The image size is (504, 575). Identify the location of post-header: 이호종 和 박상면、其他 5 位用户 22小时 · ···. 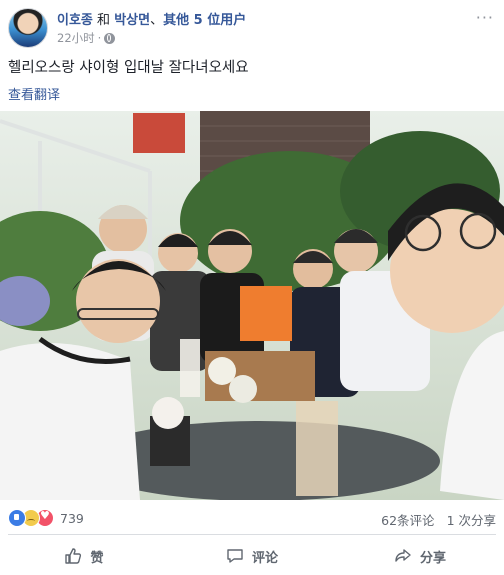
(252, 26).